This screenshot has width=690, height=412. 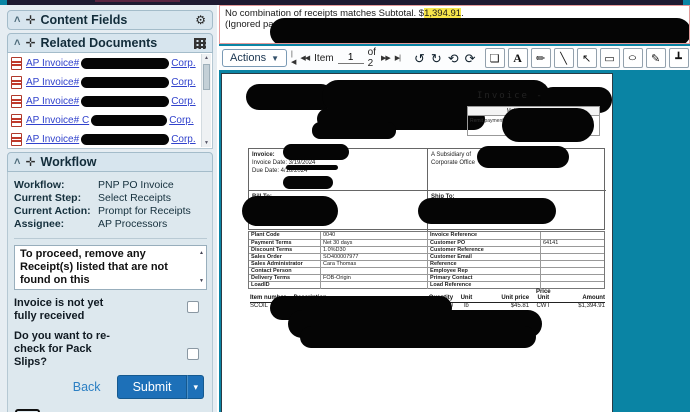 What do you see at coordinates (134, 198) in the screenshot?
I see `field-value: Select Receipts` at bounding box center [134, 198].